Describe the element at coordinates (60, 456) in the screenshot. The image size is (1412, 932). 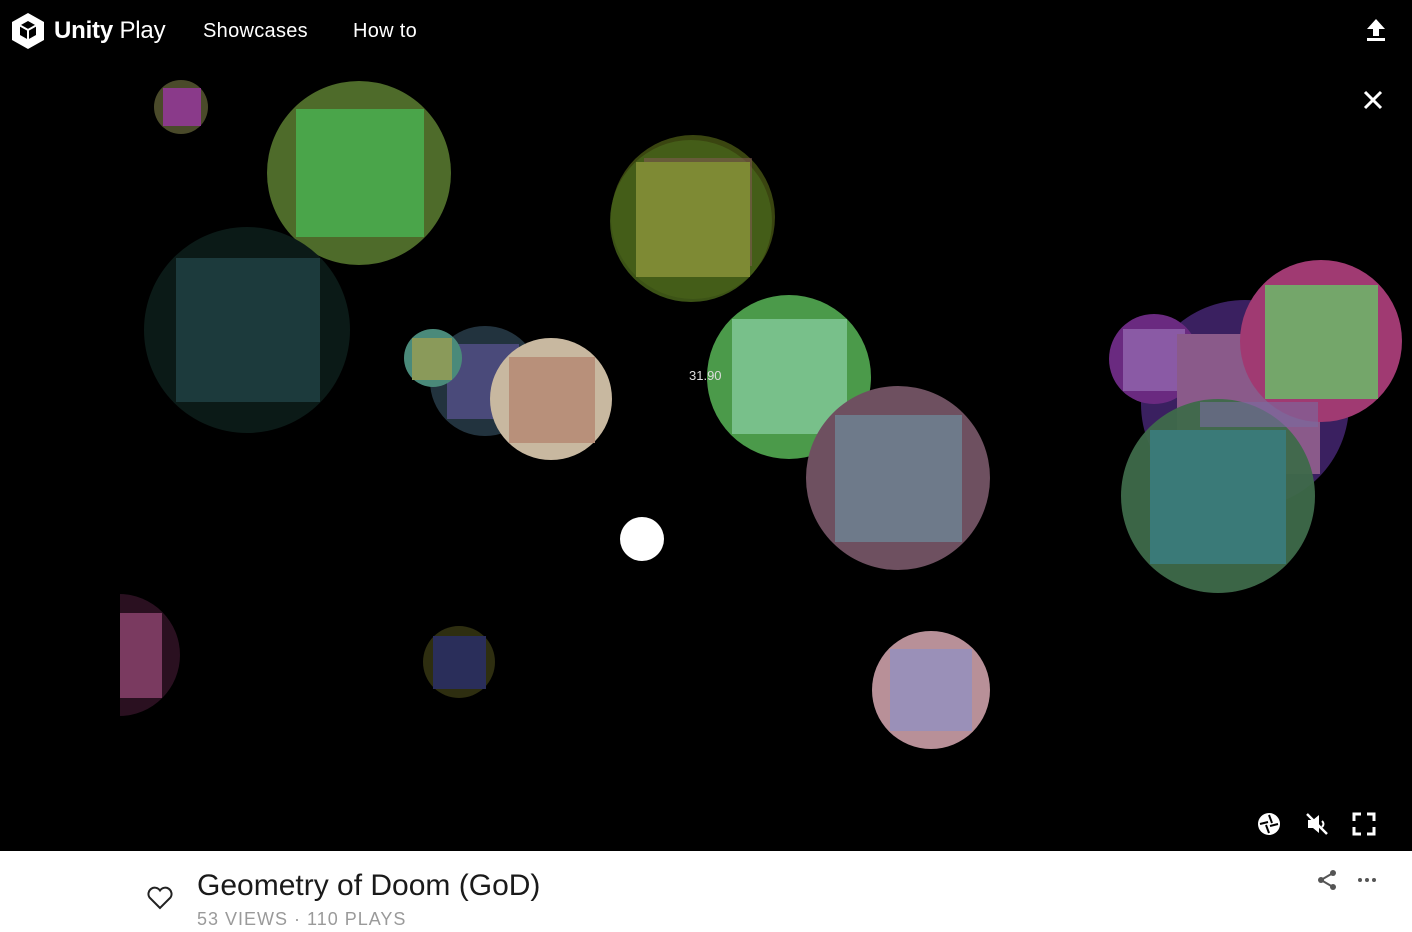
I see `left-mask` at that location.